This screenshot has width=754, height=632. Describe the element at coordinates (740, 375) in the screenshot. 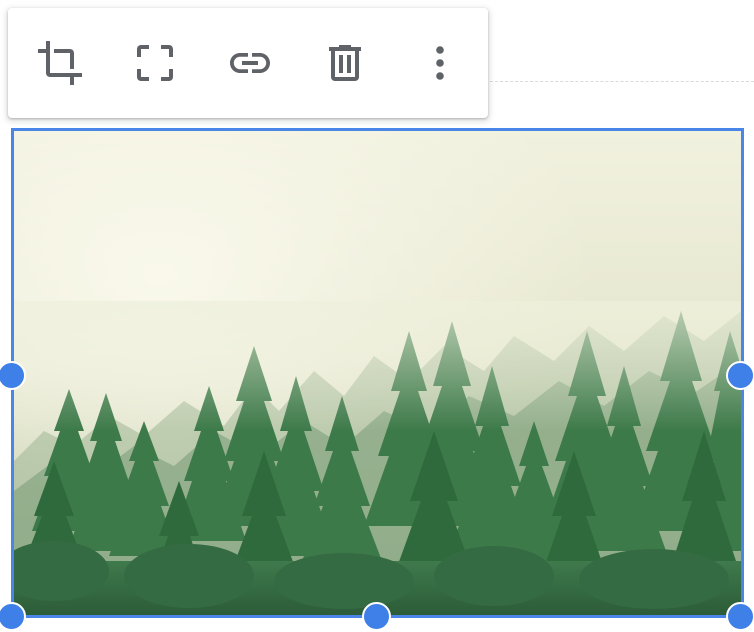

I see `resize-handle-middle-right` at that location.